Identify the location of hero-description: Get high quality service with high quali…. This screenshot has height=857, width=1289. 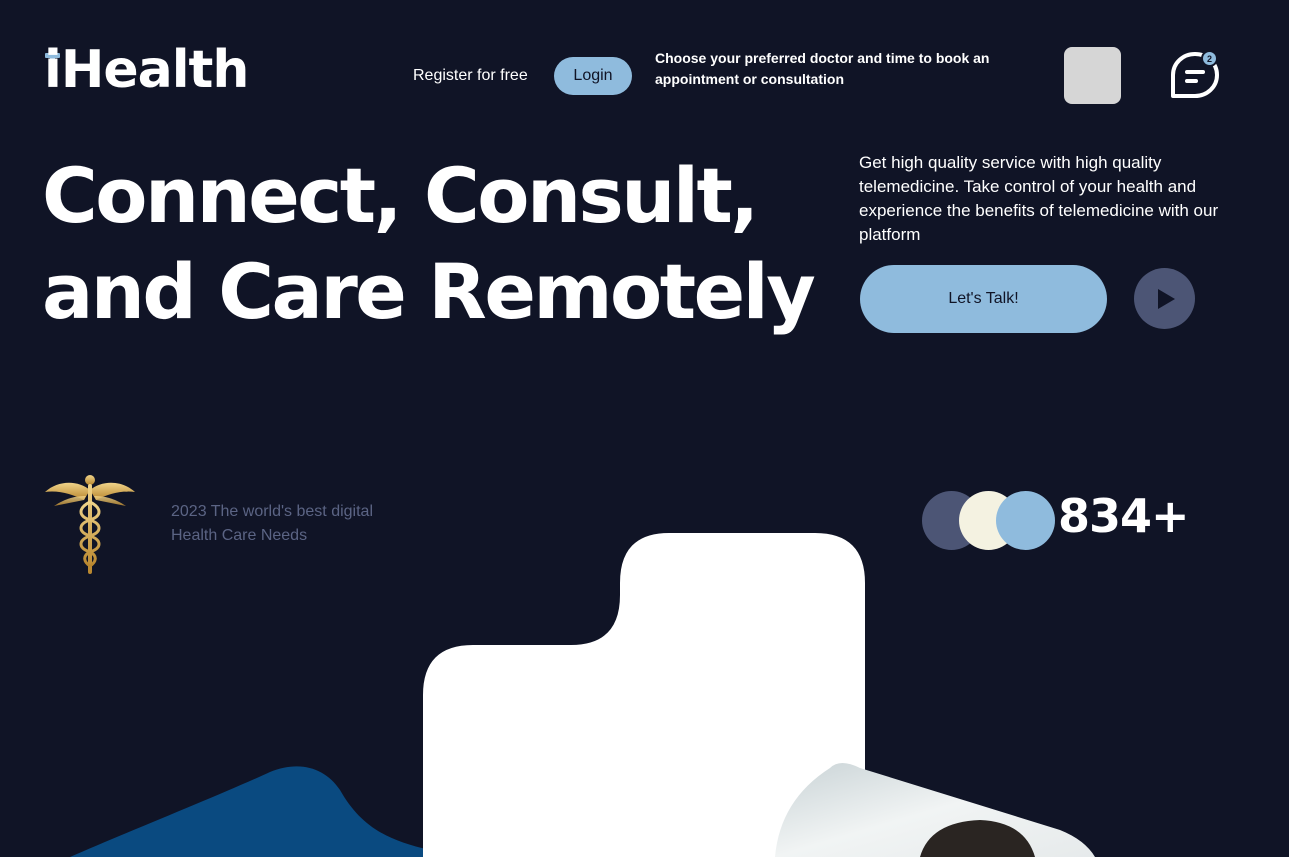
(1039, 198).